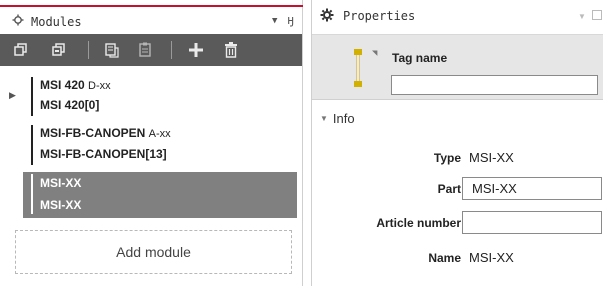  What do you see at coordinates (532, 188) in the screenshot?
I see `part-input` at bounding box center [532, 188].